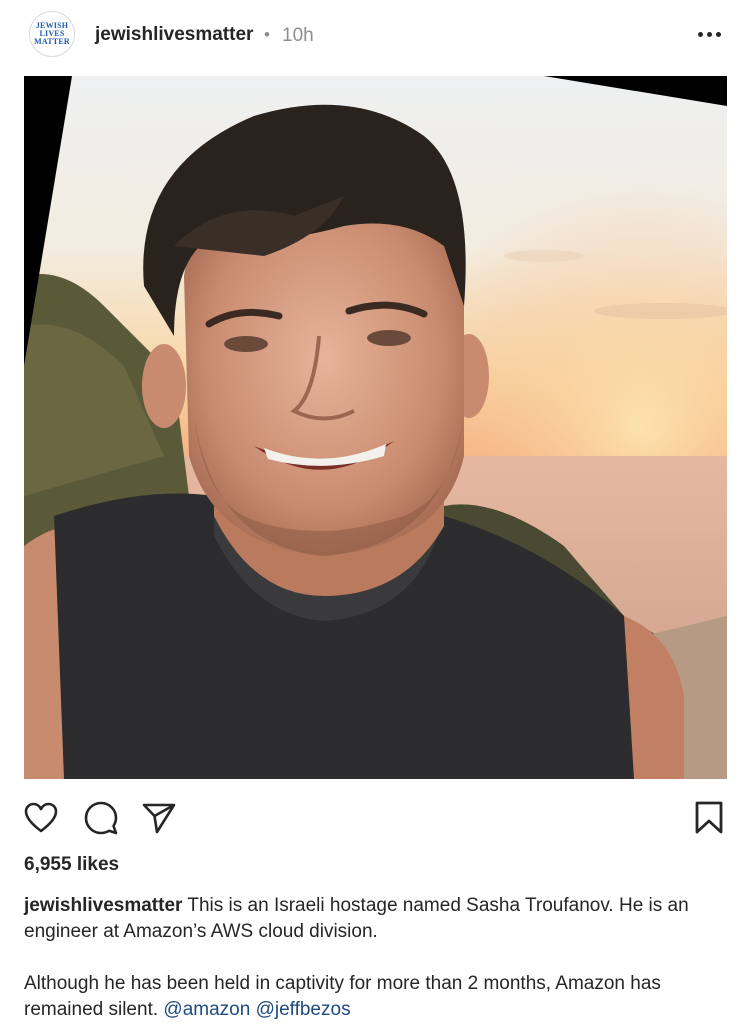 This screenshot has height=1032, width=741. What do you see at coordinates (298, 35) in the screenshot?
I see `post-time: 10h` at bounding box center [298, 35].